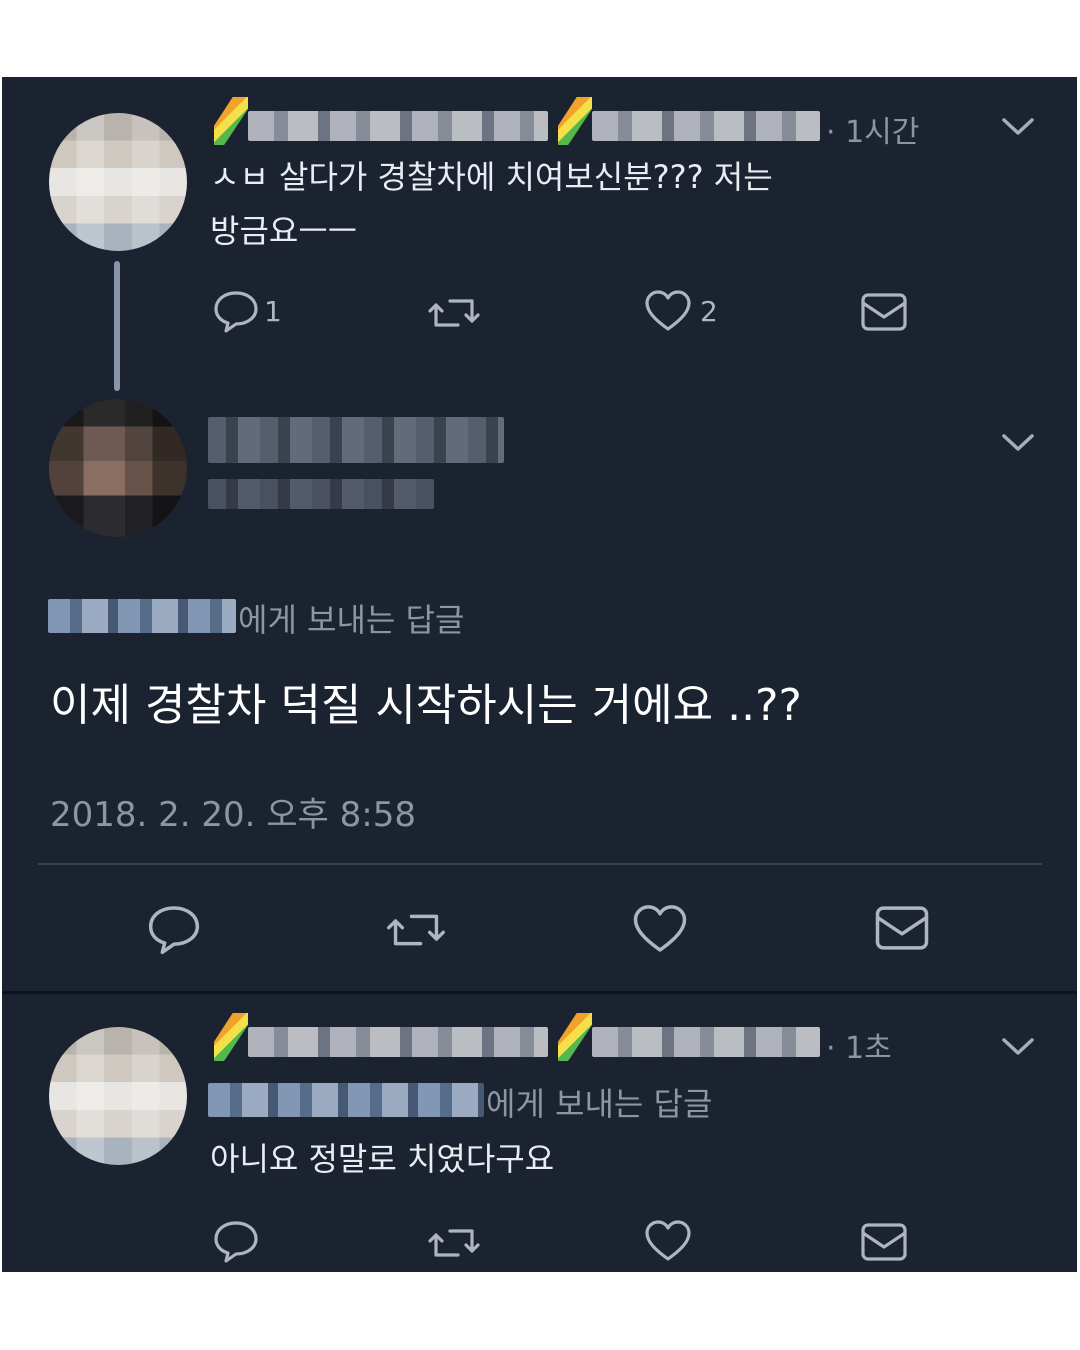 Image resolution: width=1080 pixels, height=1350 pixels. I want to click on reply-count: 1, so click(273, 311).